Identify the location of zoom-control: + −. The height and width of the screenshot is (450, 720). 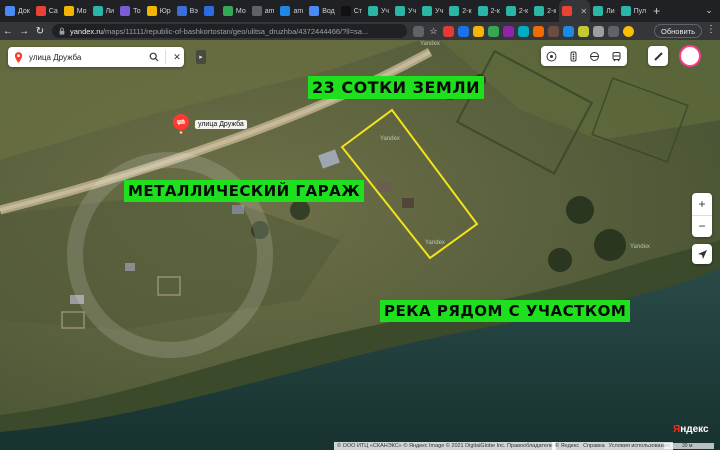
(702, 215).